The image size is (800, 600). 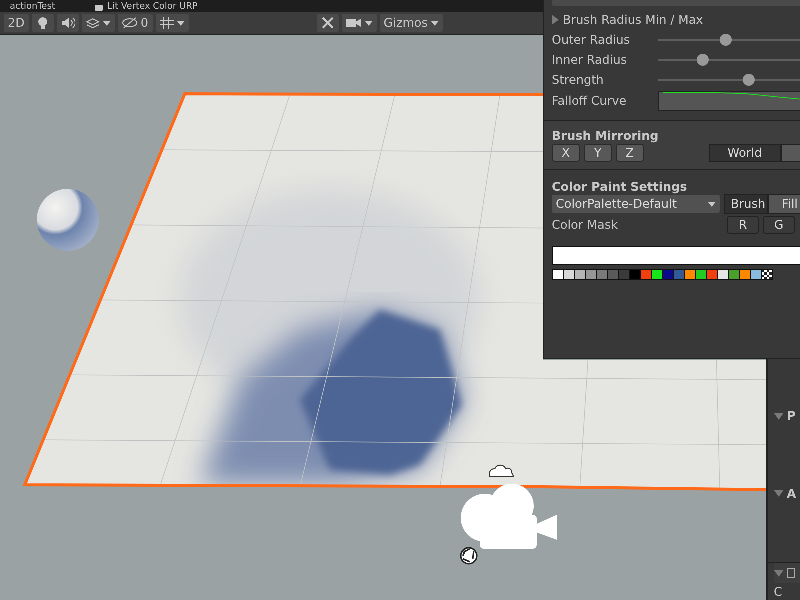 I want to click on camera-icon, so click(x=509, y=516).